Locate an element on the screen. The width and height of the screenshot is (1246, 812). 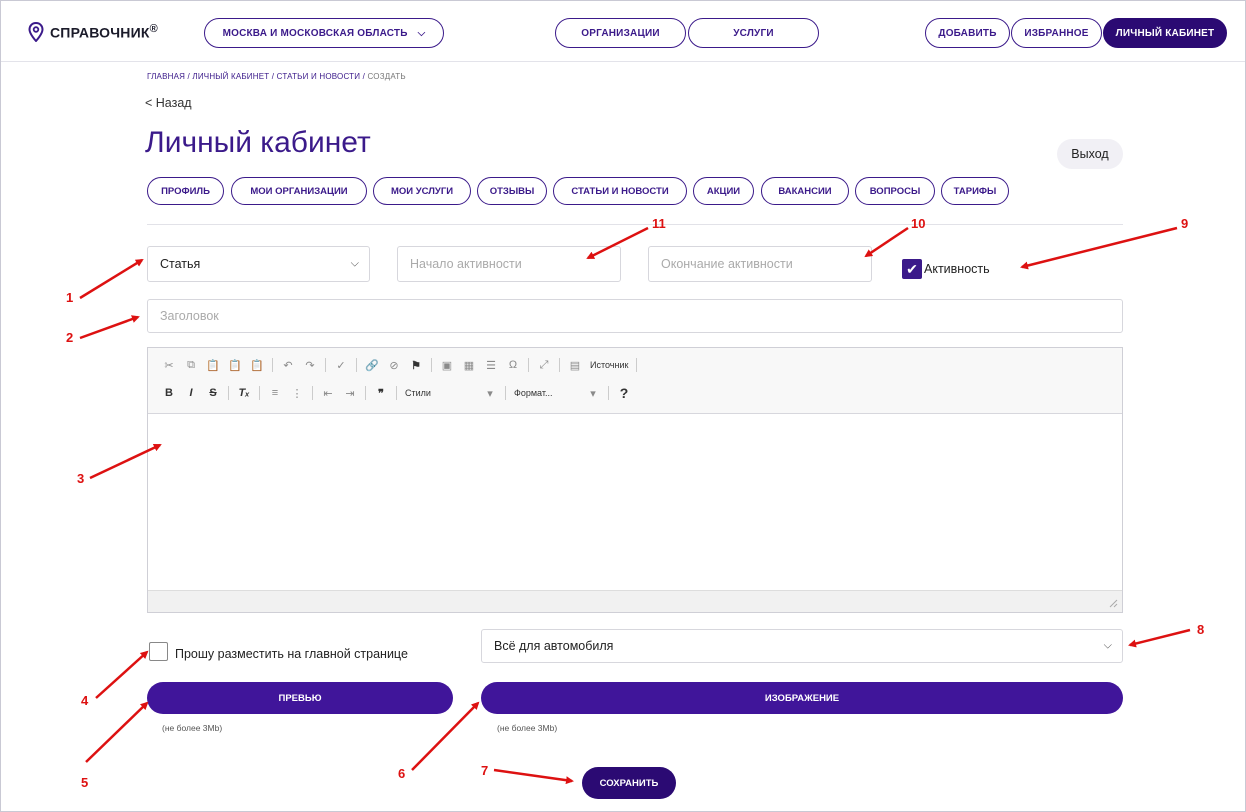
preview-size-note: (не более 3Mb) is located at coordinates (192, 728).